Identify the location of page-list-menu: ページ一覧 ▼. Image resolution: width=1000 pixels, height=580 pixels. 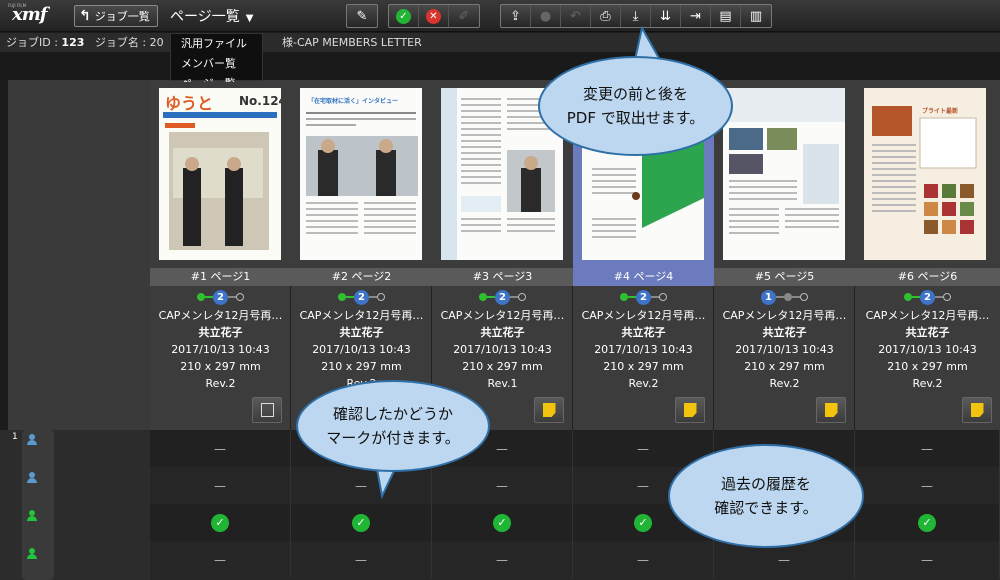
(211, 16).